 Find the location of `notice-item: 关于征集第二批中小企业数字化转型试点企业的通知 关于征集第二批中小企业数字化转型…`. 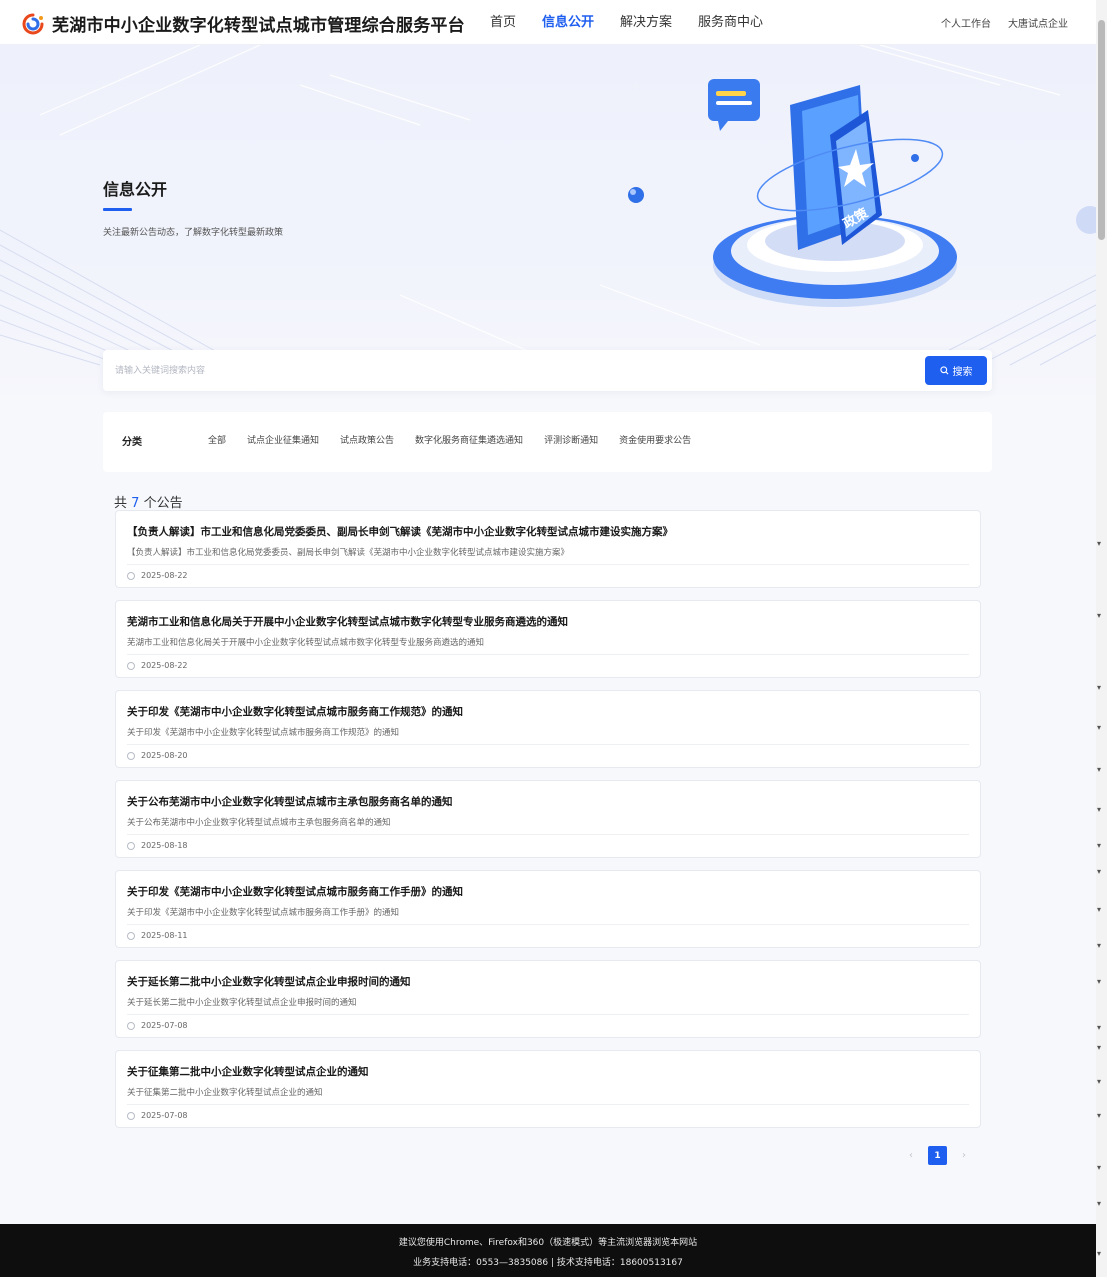

notice-item: 关于征集第二批中小企业数字化转型试点企业的通知 关于征集第二批中小企业数字化转型… is located at coordinates (548, 1089).